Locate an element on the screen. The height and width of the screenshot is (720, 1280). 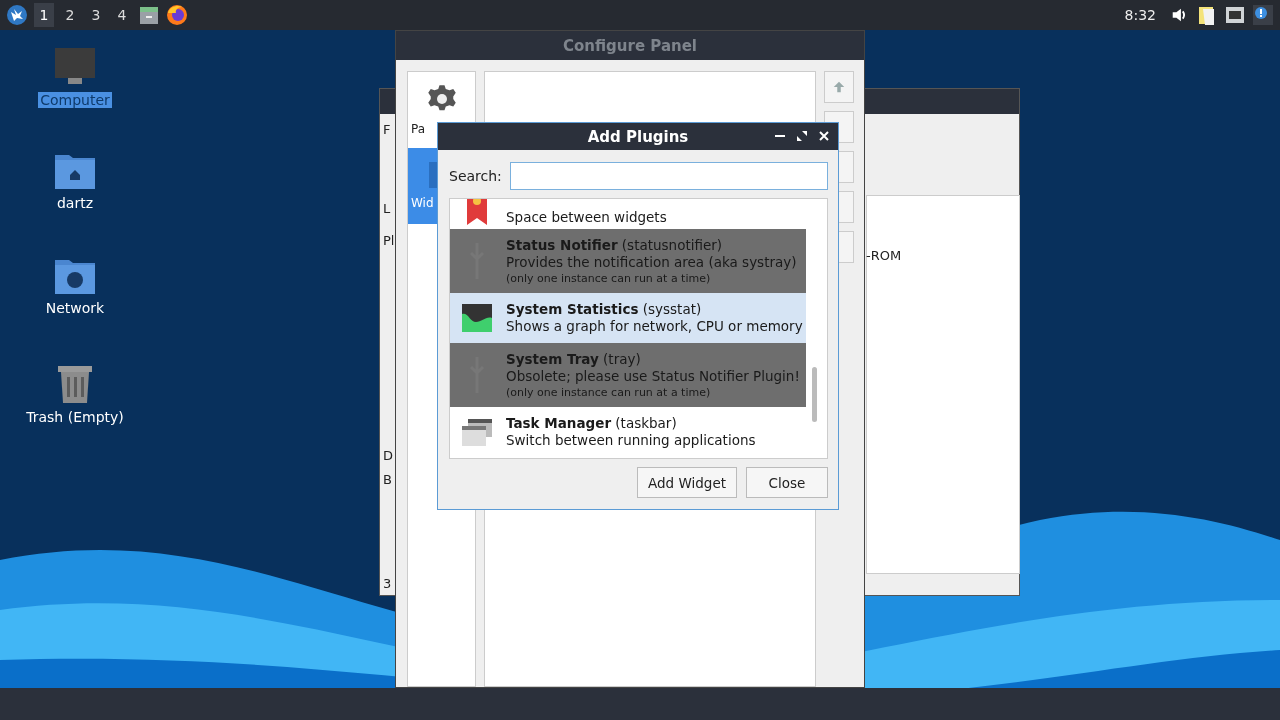
workspace-button: 4 is located at coordinates (122, 15).